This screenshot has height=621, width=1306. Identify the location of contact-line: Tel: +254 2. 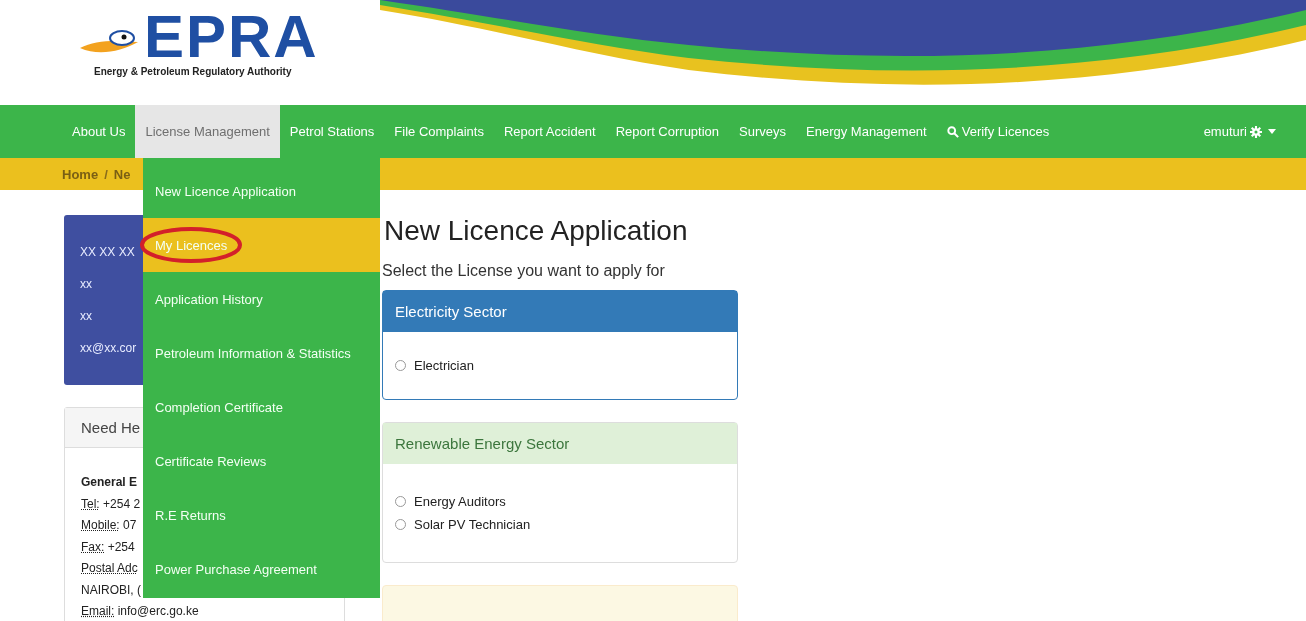
(111, 504).